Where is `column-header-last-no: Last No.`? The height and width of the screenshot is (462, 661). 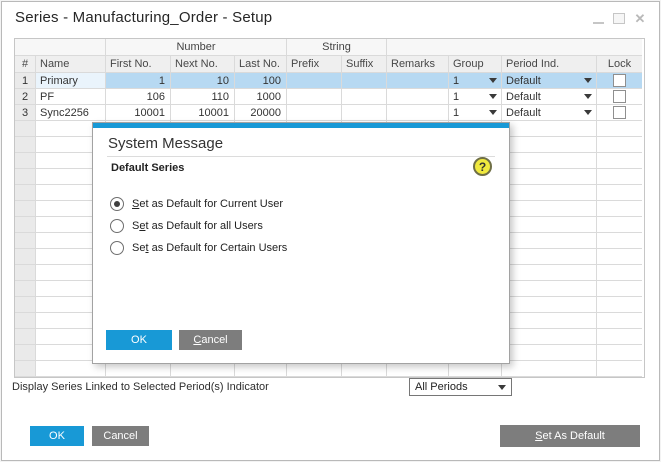
column-header-last-no: Last No. is located at coordinates (261, 64).